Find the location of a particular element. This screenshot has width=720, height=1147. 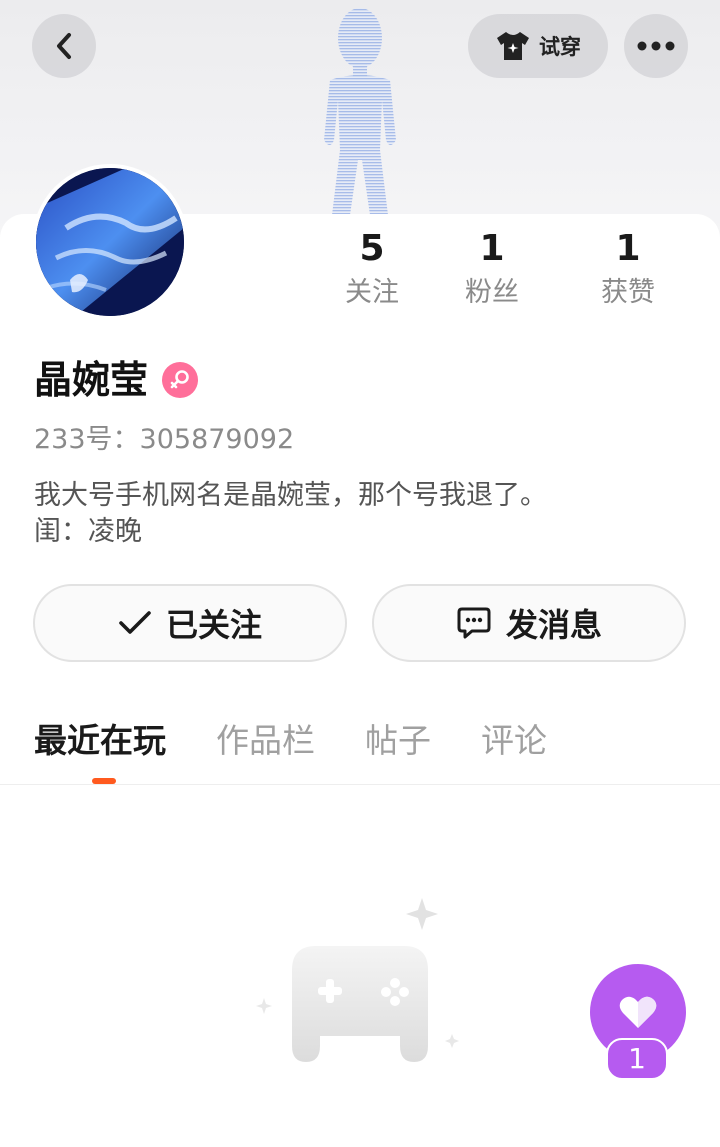

gamepad-empty-state-icon is located at coordinates (357, 980).